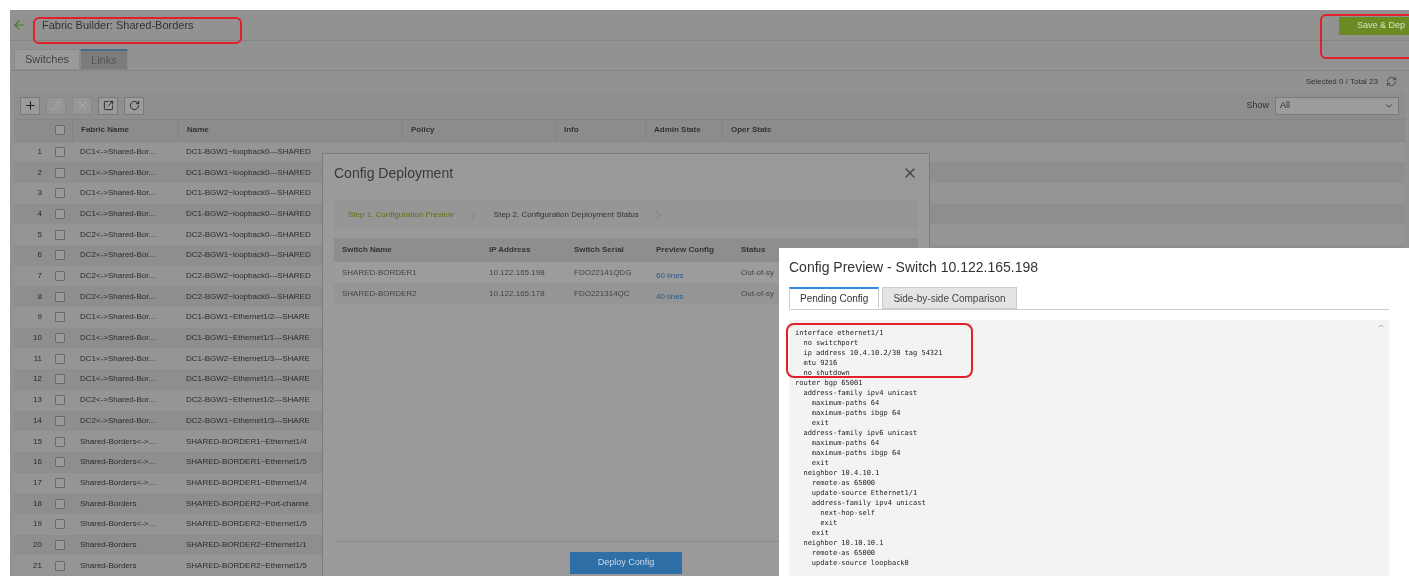 This screenshot has height=576, width=1409. What do you see at coordinates (82, 105) in the screenshot?
I see `delete-button` at bounding box center [82, 105].